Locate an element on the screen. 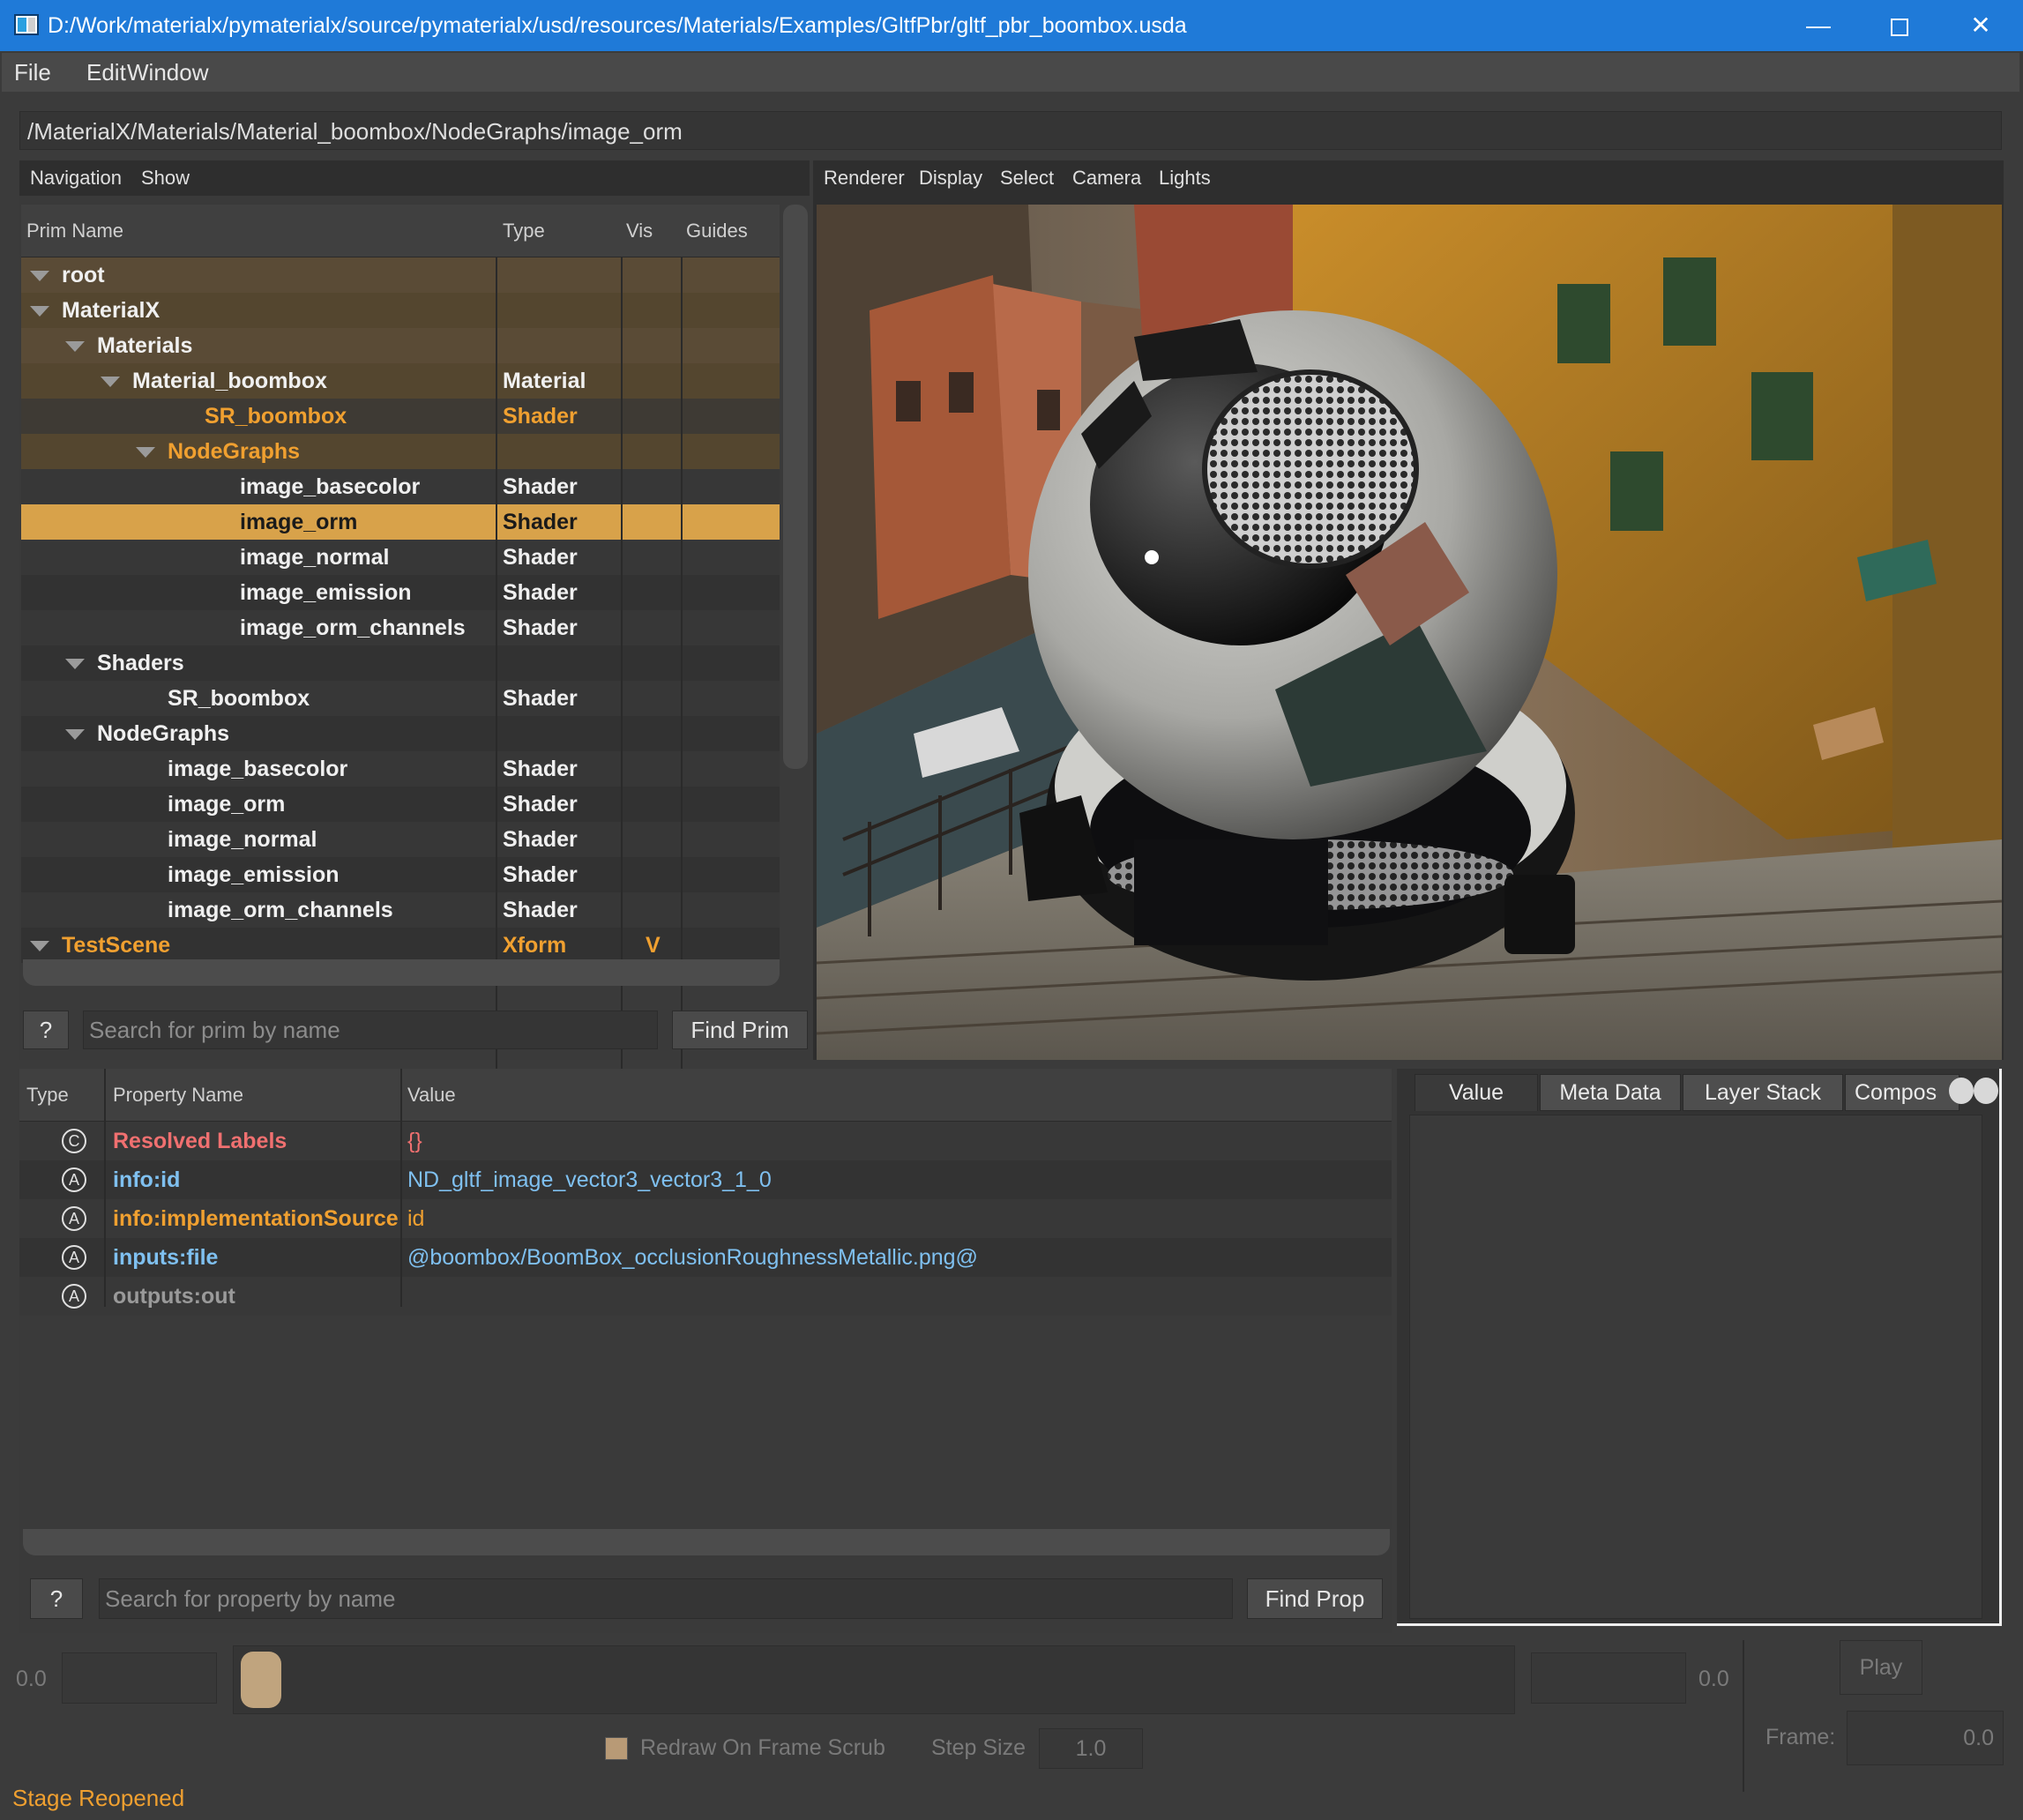  col-vis: Vis is located at coordinates (639, 231).